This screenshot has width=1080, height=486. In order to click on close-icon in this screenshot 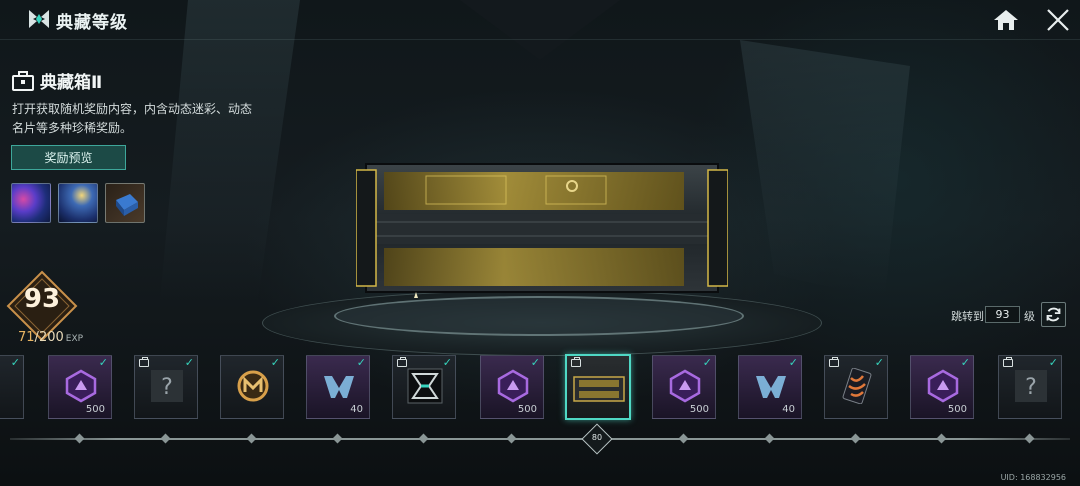, I will do `click(1058, 20)`.